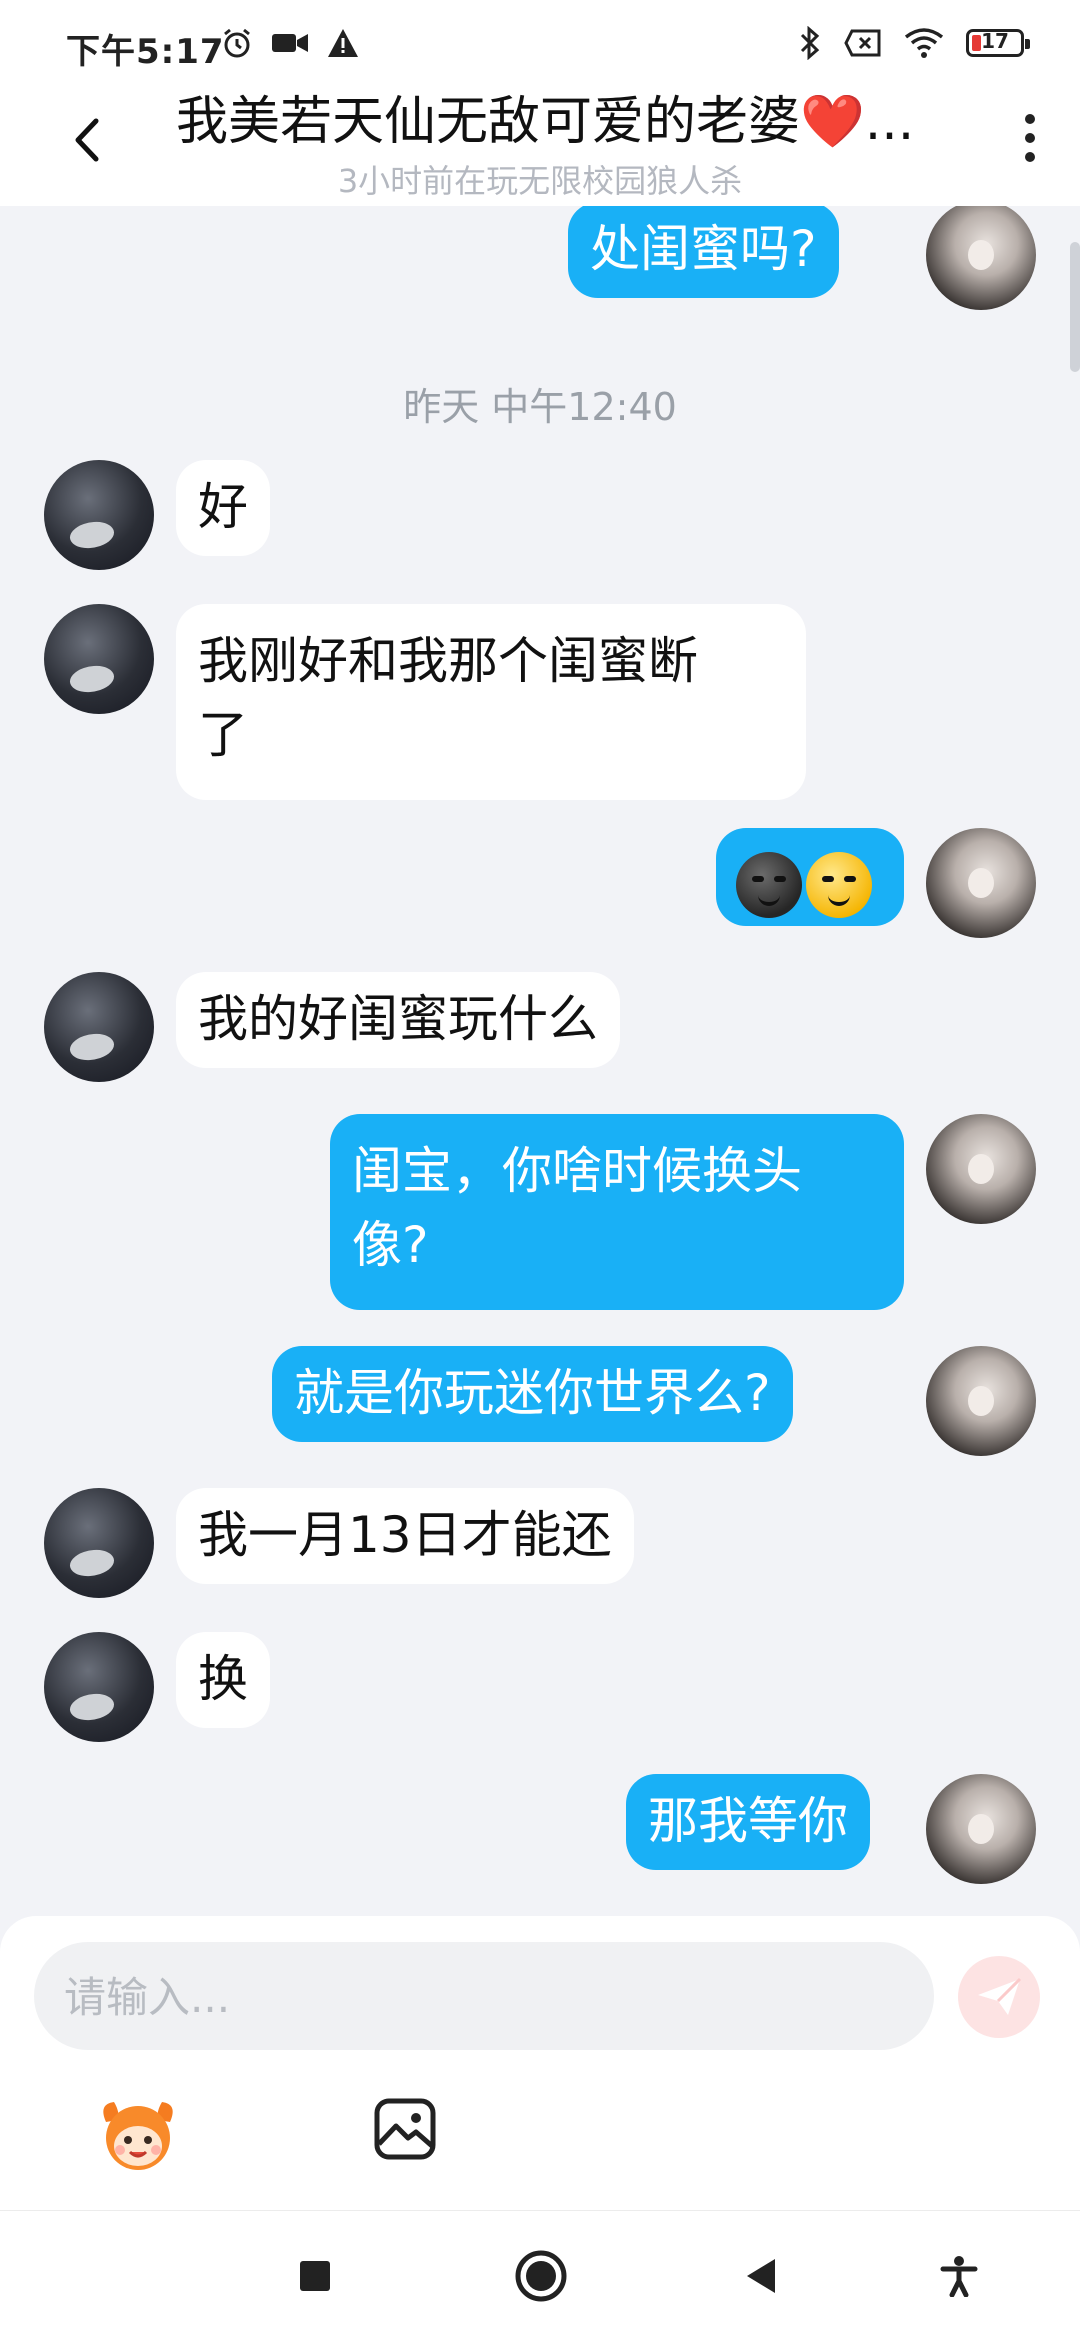 The width and height of the screenshot is (1080, 2341). I want to click on triangle-back-icon, so click(761, 2276).